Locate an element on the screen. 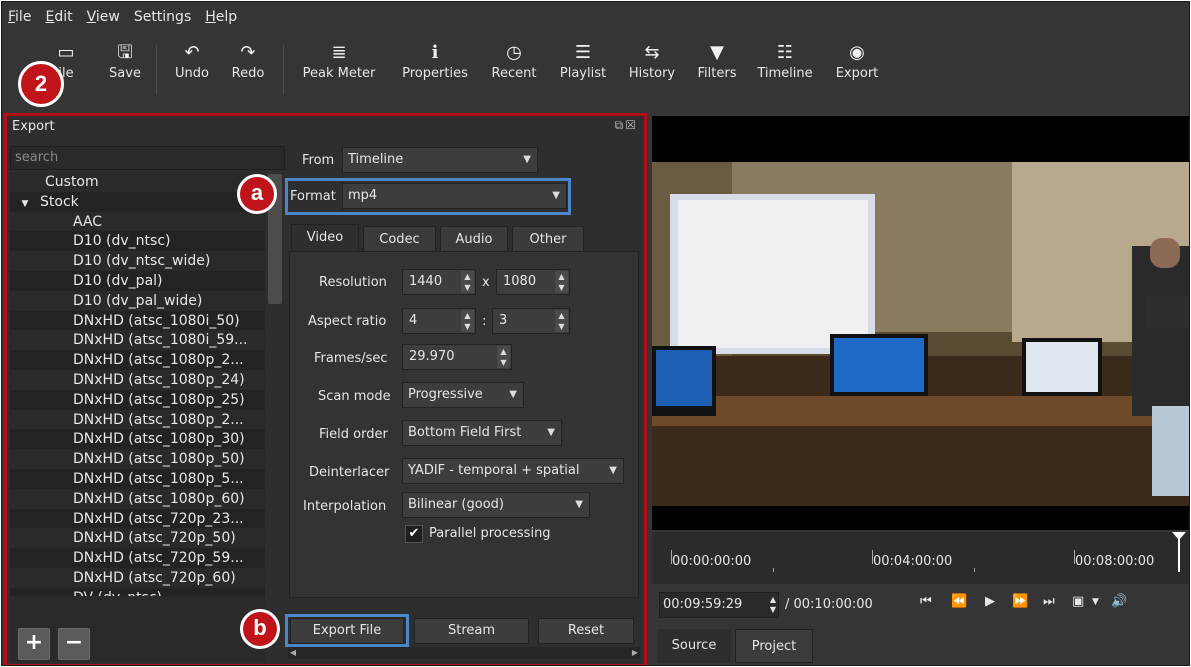 This screenshot has width=1191, height=667. redo-button: ↷ Redo is located at coordinates (248, 60).